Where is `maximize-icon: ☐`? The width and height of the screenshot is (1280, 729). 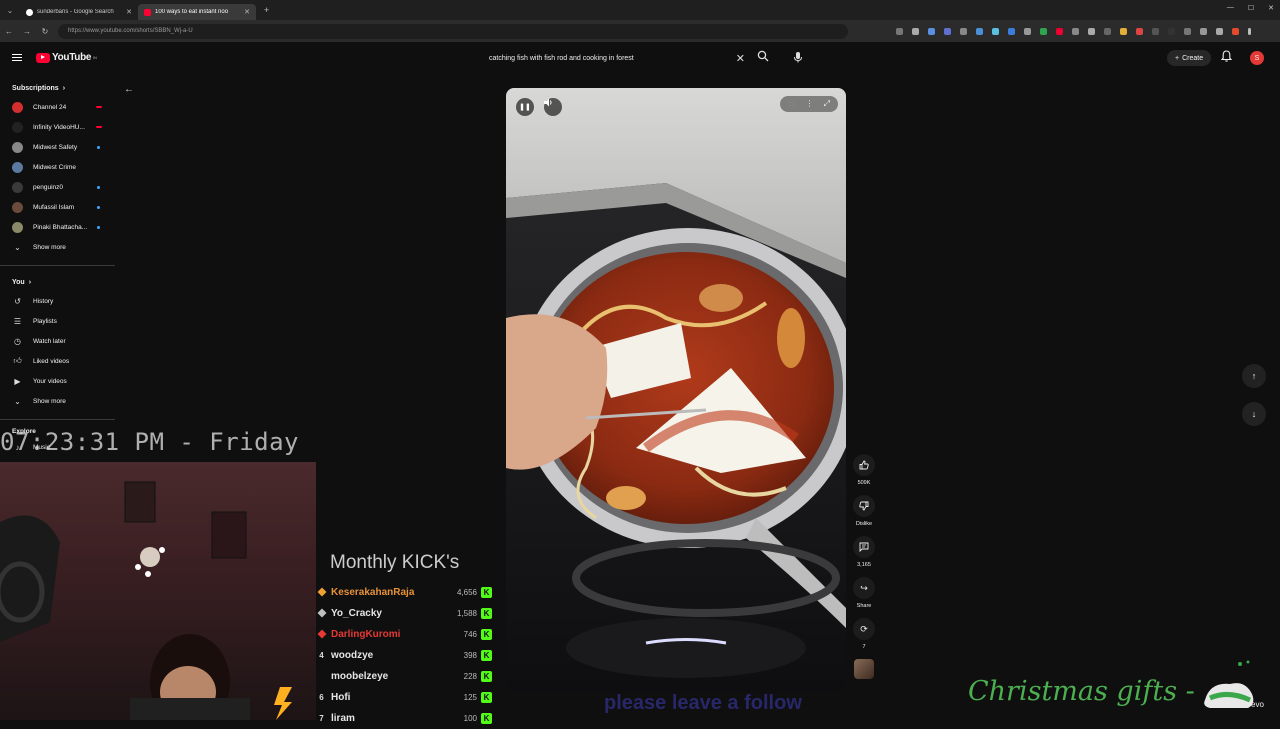
maximize-icon: ☐ is located at coordinates (1251, 8).